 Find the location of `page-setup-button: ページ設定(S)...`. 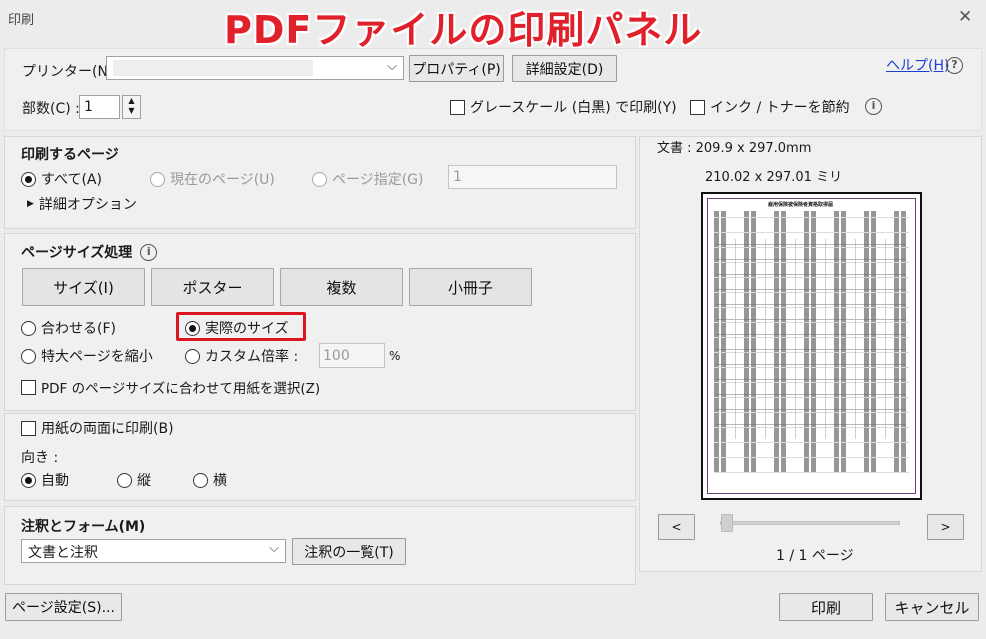

page-setup-button: ページ設定(S)... is located at coordinates (63, 607).